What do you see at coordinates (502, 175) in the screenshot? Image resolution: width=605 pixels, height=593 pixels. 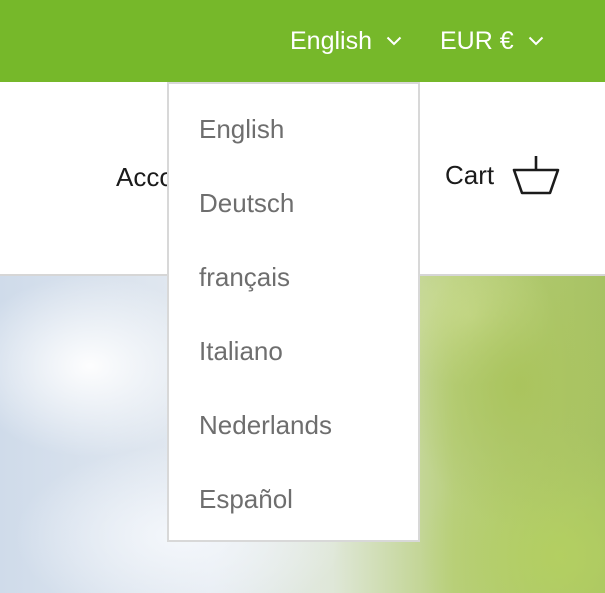 I see `cart-link: Cart` at bounding box center [502, 175].